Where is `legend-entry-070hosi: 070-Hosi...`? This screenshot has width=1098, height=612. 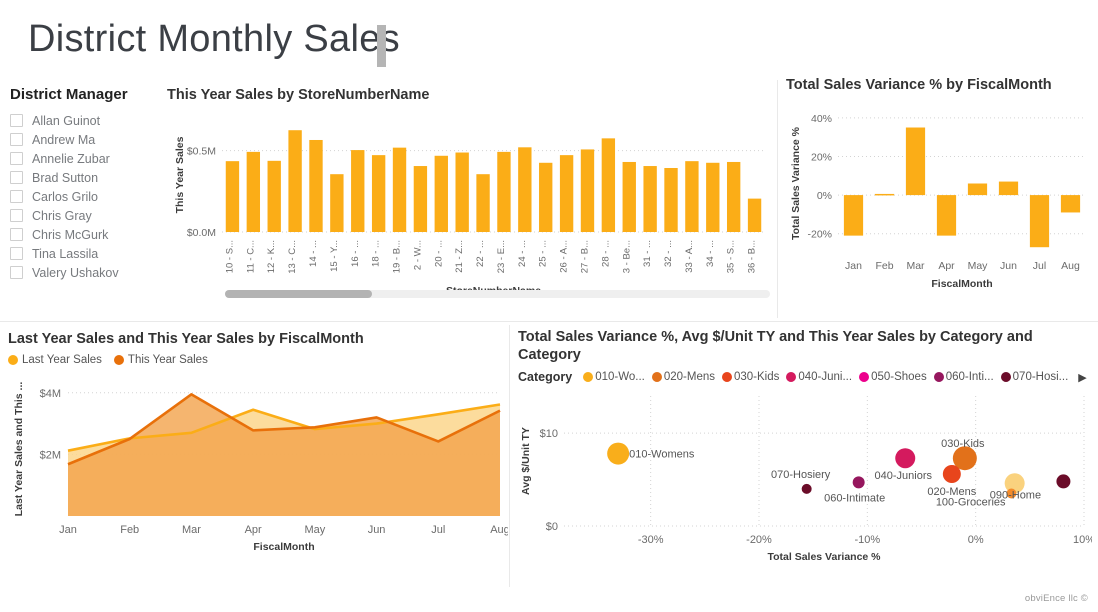 legend-entry-070hosi: 070-Hosi... is located at coordinates (1034, 377).